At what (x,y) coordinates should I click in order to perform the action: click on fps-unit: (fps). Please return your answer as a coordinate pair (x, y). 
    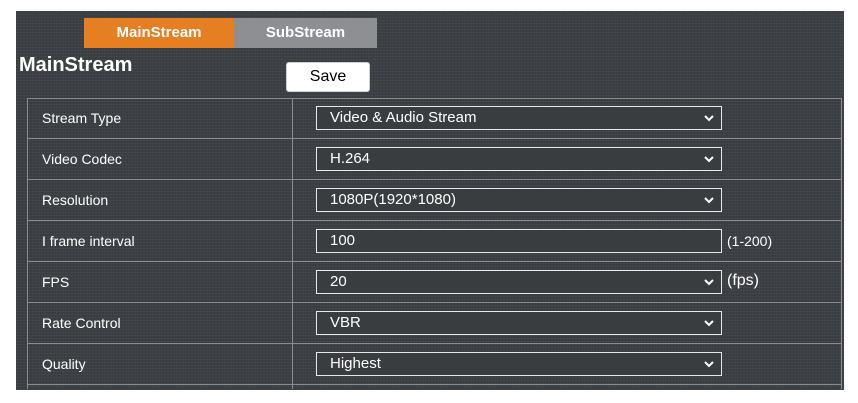
    Looking at the image, I should click on (743, 280).